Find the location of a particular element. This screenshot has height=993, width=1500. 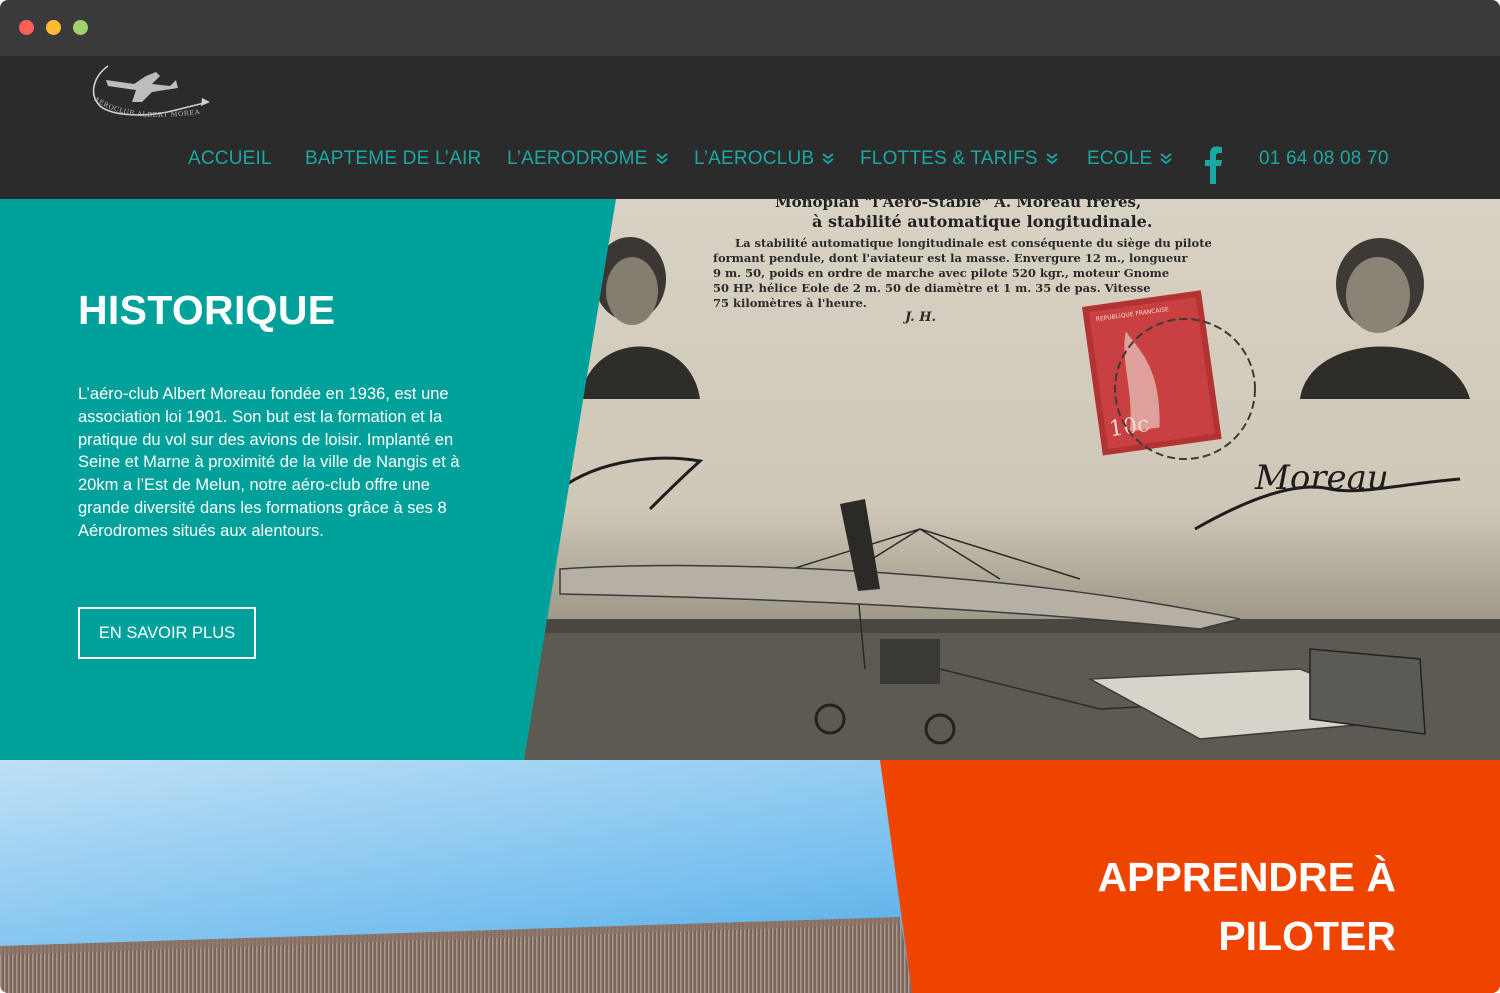

nav-item-flottes-tarifs: FLOTTES & TARIFS is located at coordinates (959, 159).